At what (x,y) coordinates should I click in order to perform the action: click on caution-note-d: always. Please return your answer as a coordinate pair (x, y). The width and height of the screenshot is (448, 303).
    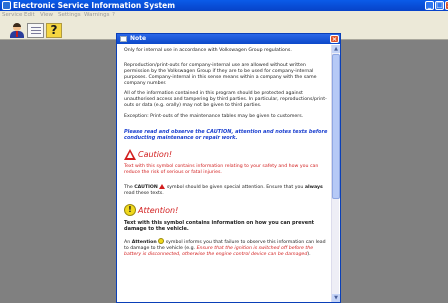
    Looking at the image, I should click on (313, 187).